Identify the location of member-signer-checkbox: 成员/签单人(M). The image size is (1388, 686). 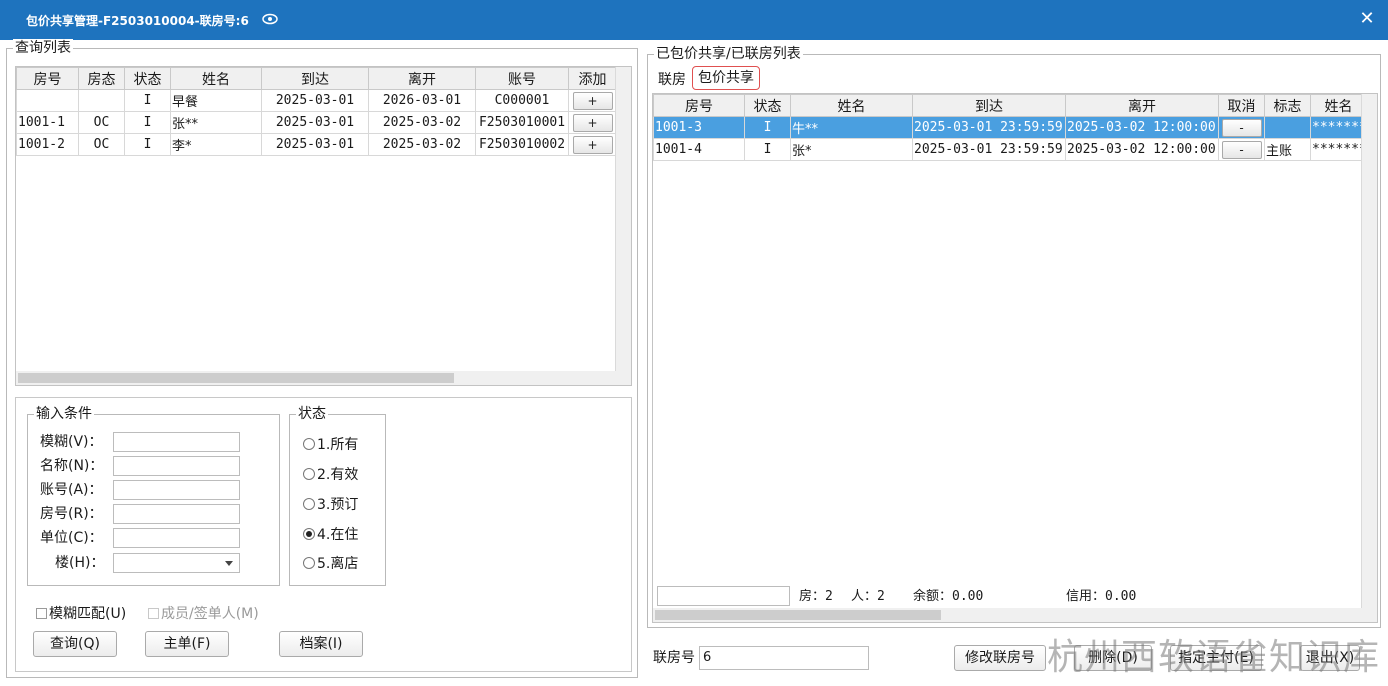
(203, 614).